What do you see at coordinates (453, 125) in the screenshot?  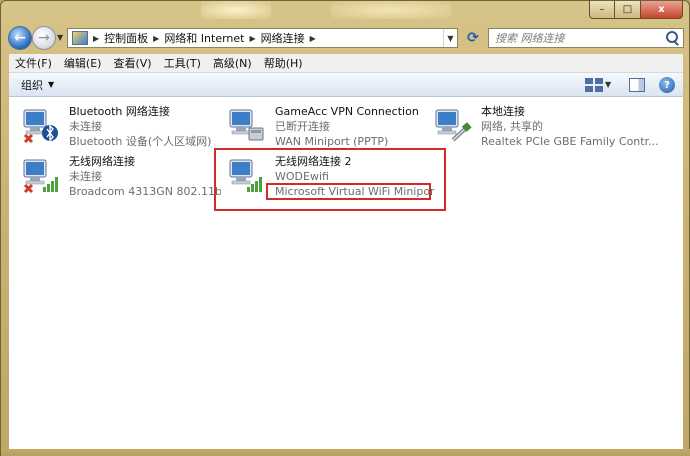 I see `local-network-icon` at bounding box center [453, 125].